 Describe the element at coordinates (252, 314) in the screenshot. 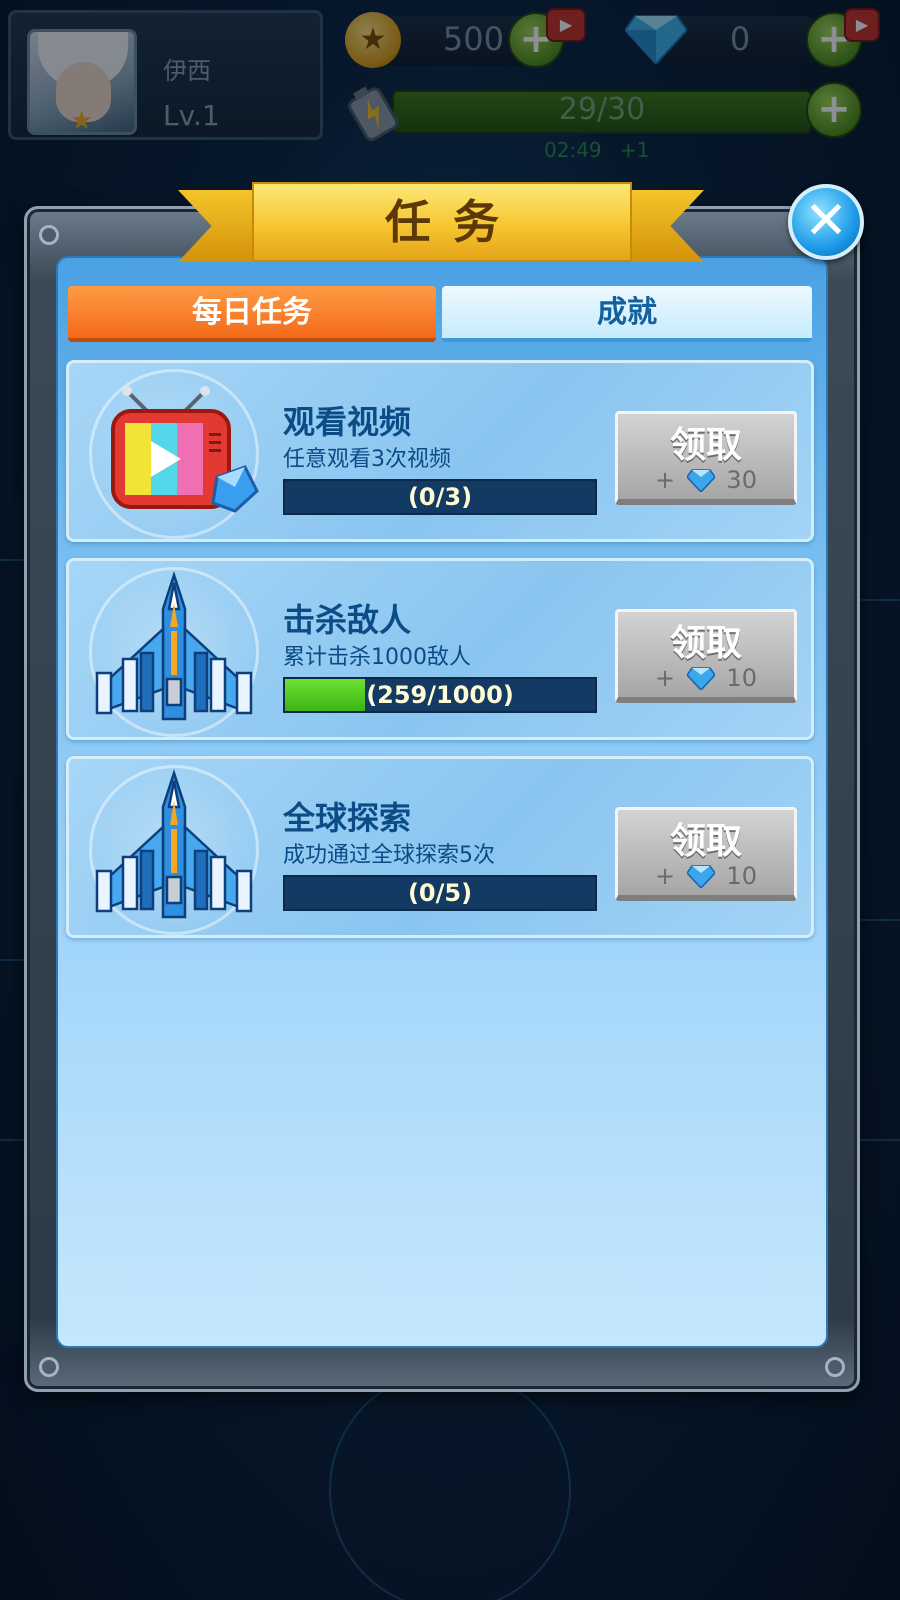

I see `tab-daily-tasks: 每日任务` at that location.